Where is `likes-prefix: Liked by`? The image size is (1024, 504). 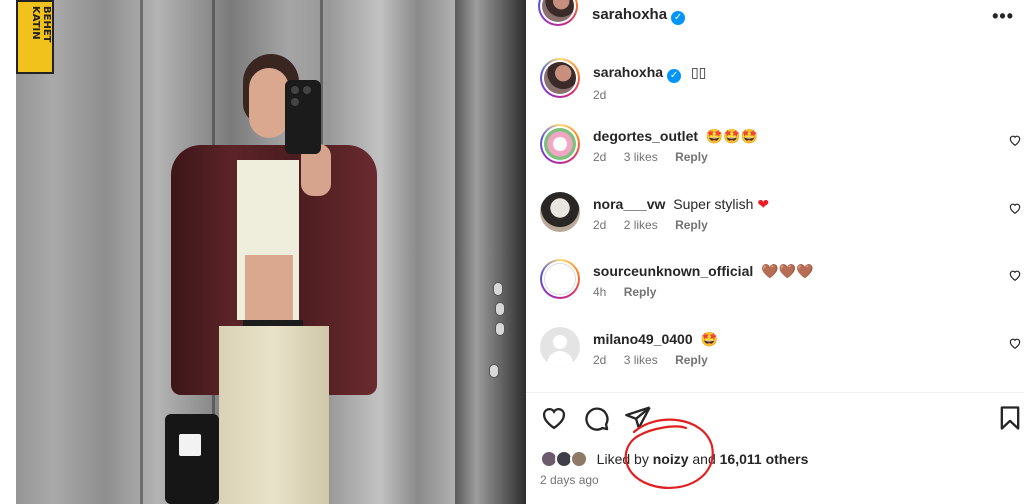
likes-prefix: Liked by is located at coordinates (622, 459).